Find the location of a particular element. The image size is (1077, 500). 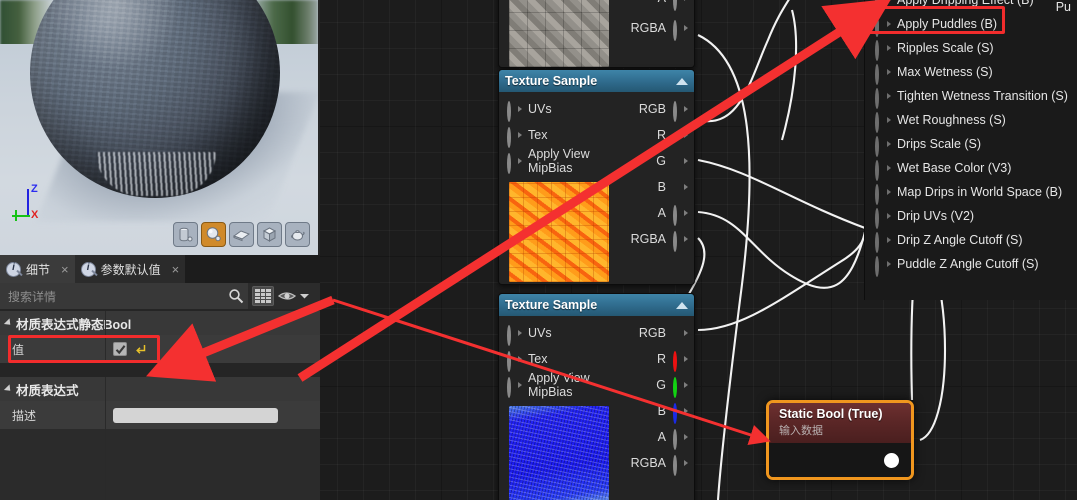

description-input is located at coordinates (195, 415).